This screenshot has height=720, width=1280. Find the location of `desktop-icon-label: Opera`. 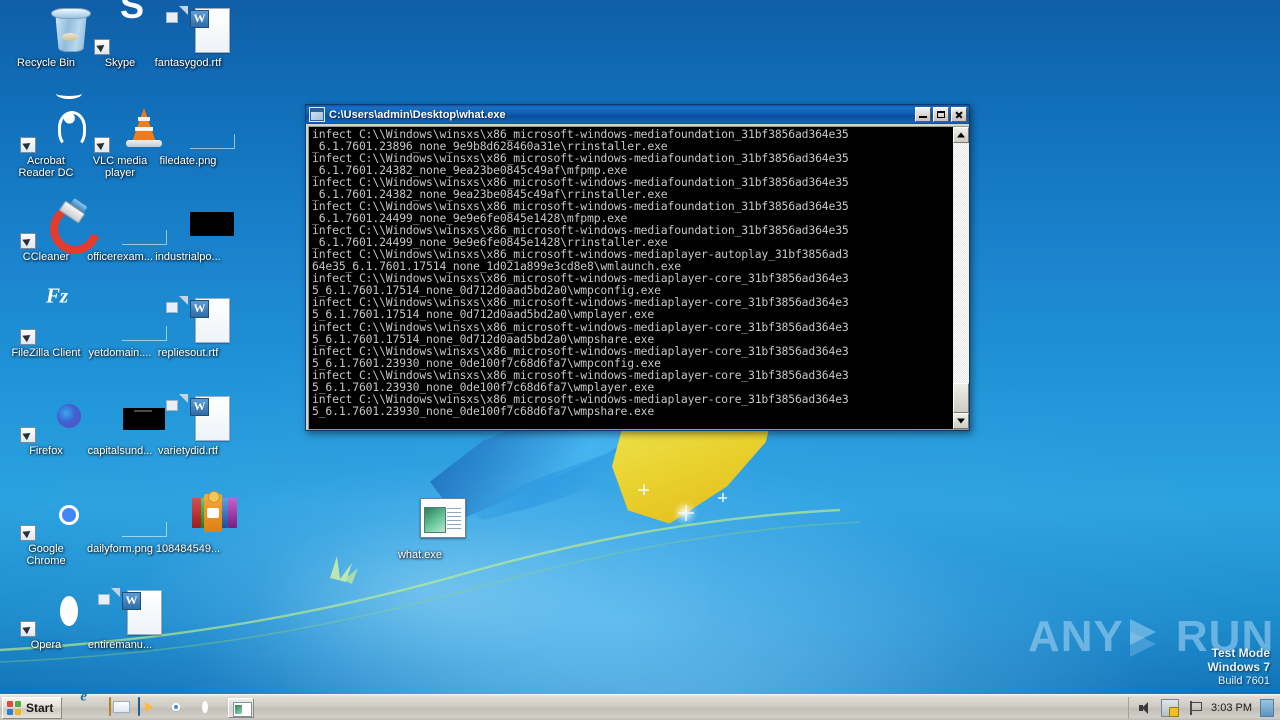

desktop-icon-label: Opera is located at coordinates (46, 645).